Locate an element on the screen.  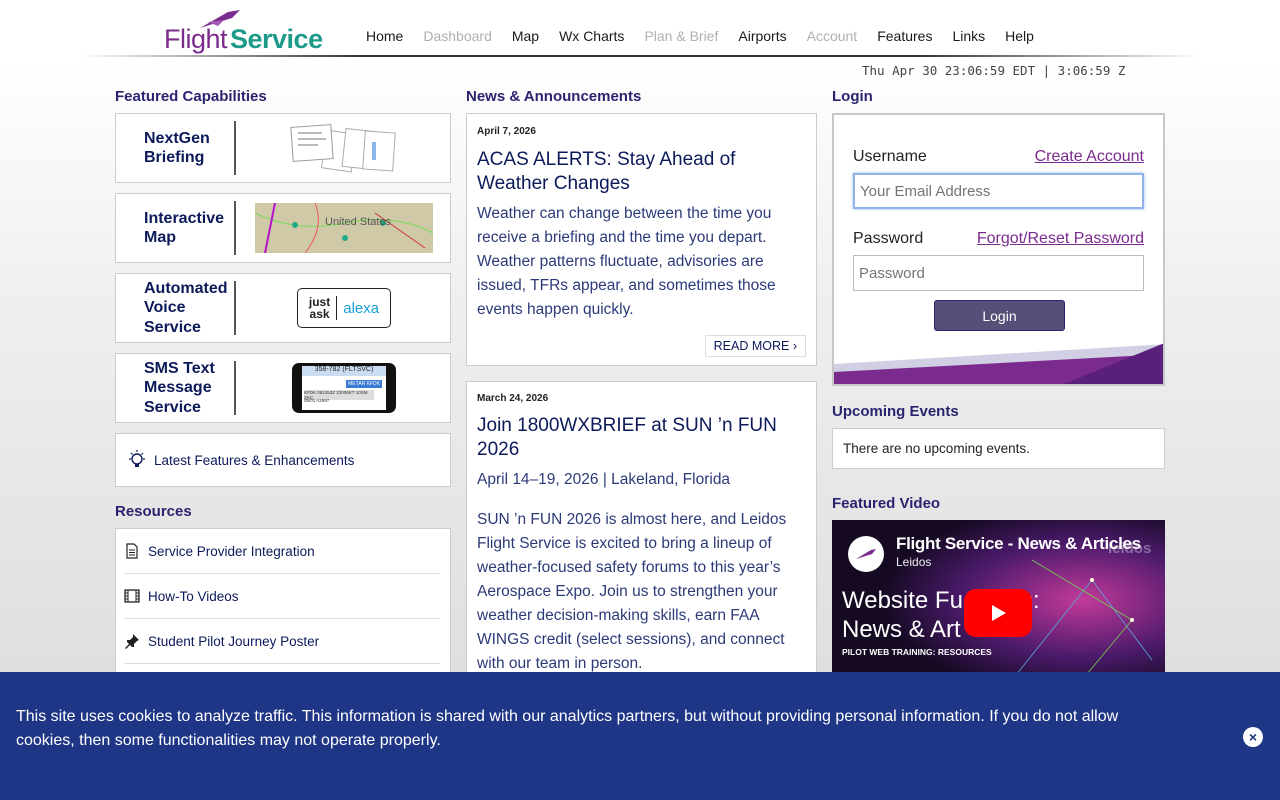
resource-service-provider: Service Provider Integration is located at coordinates (282, 551).